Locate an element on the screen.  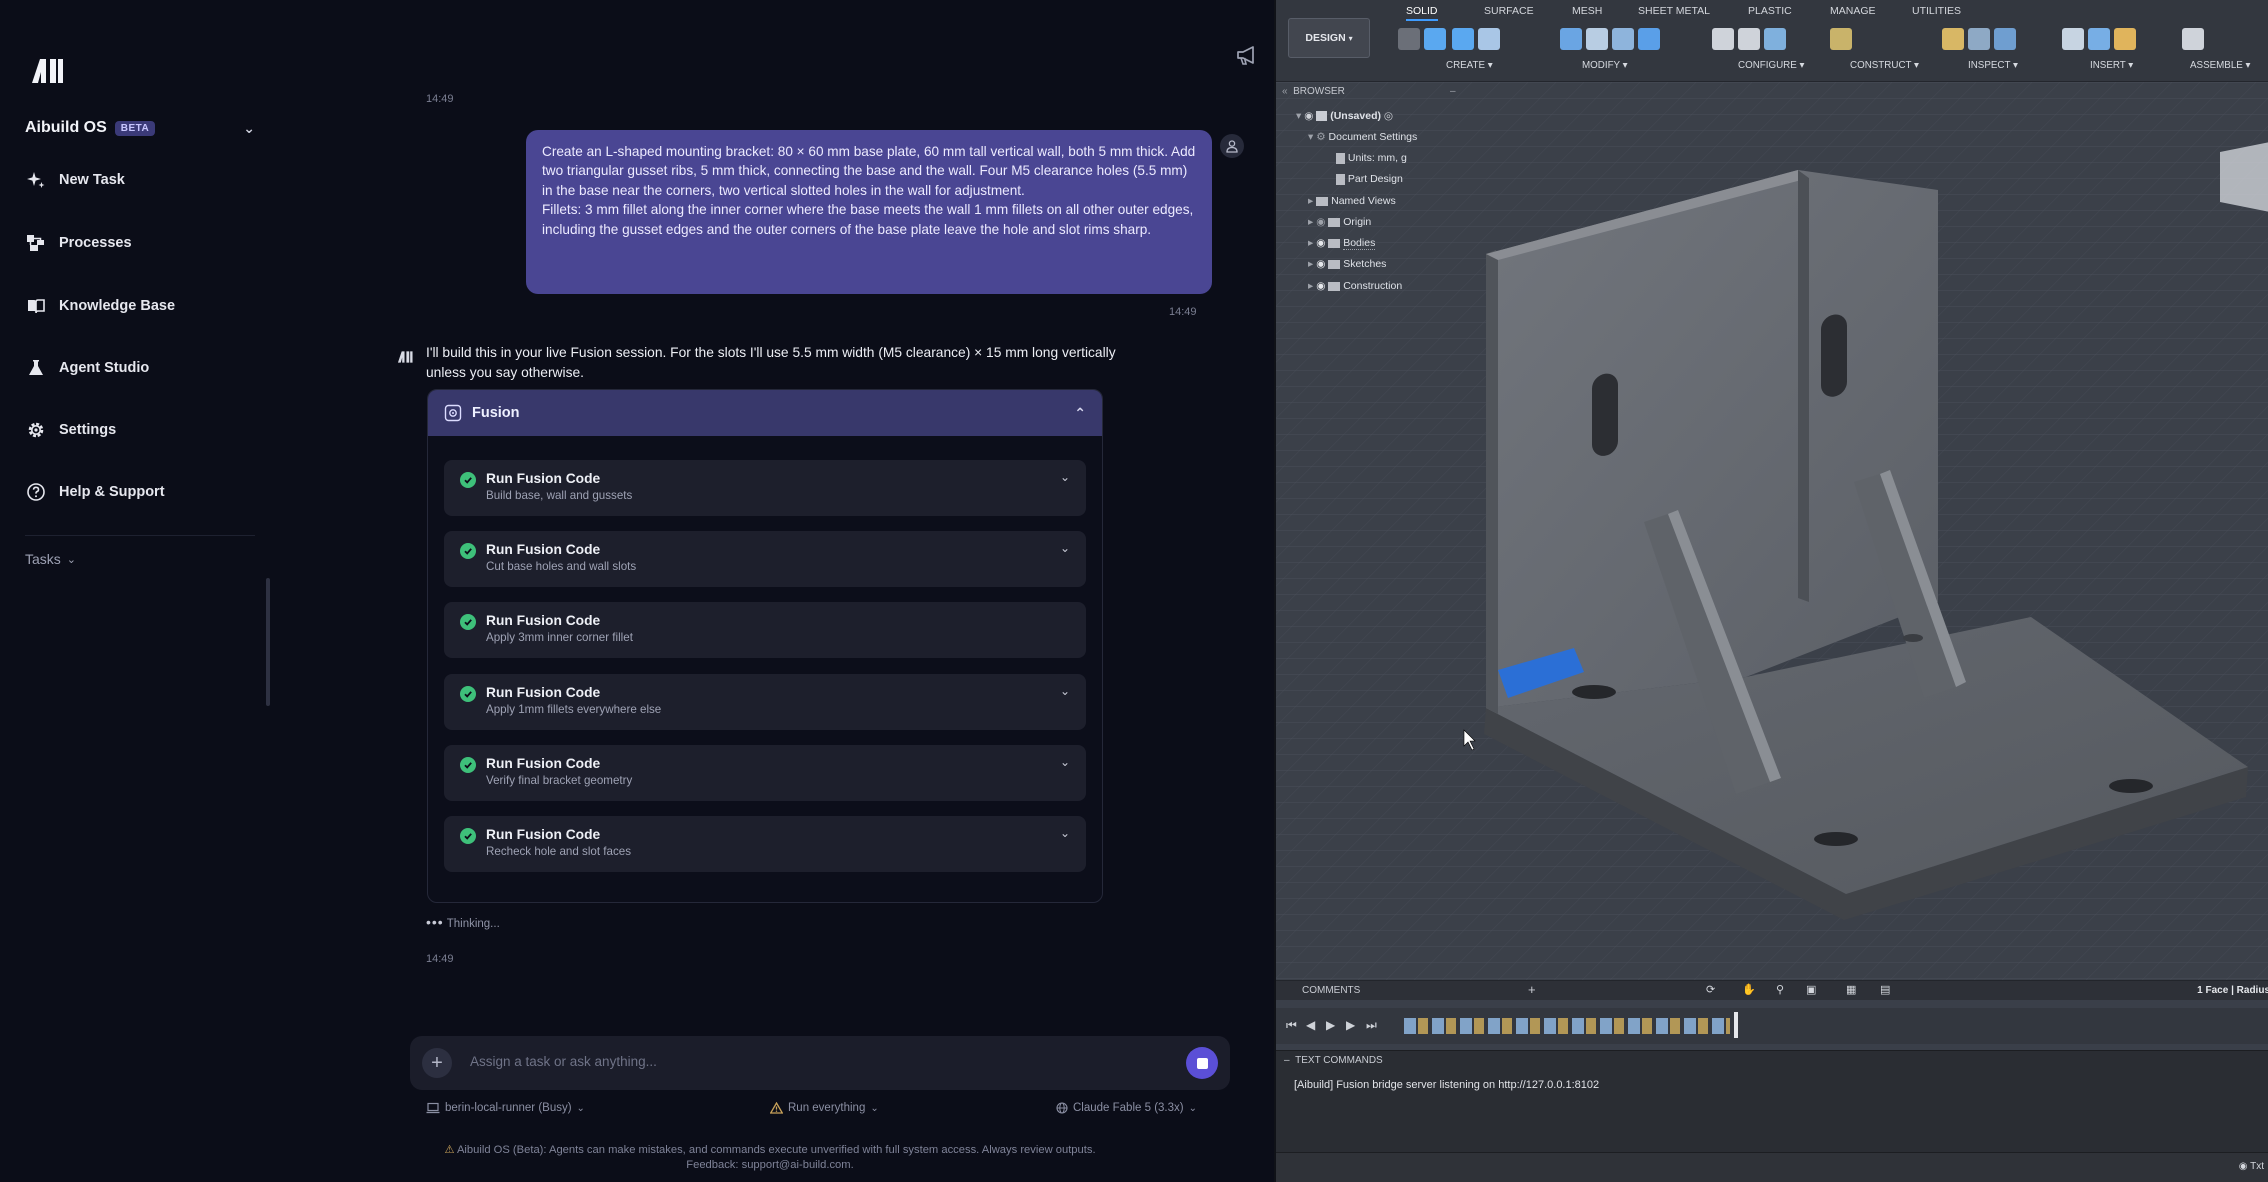
group-insert: INSERT ▾ is located at coordinates (2111, 65).